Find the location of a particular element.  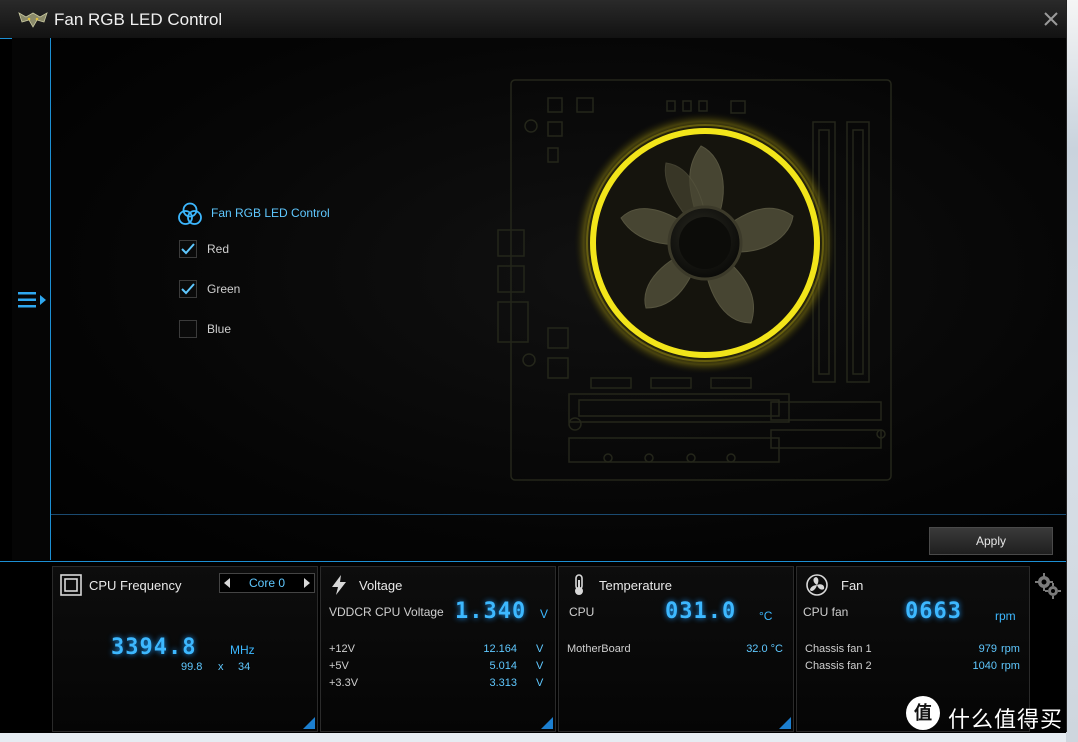

left-rail is located at coordinates (31, 299).